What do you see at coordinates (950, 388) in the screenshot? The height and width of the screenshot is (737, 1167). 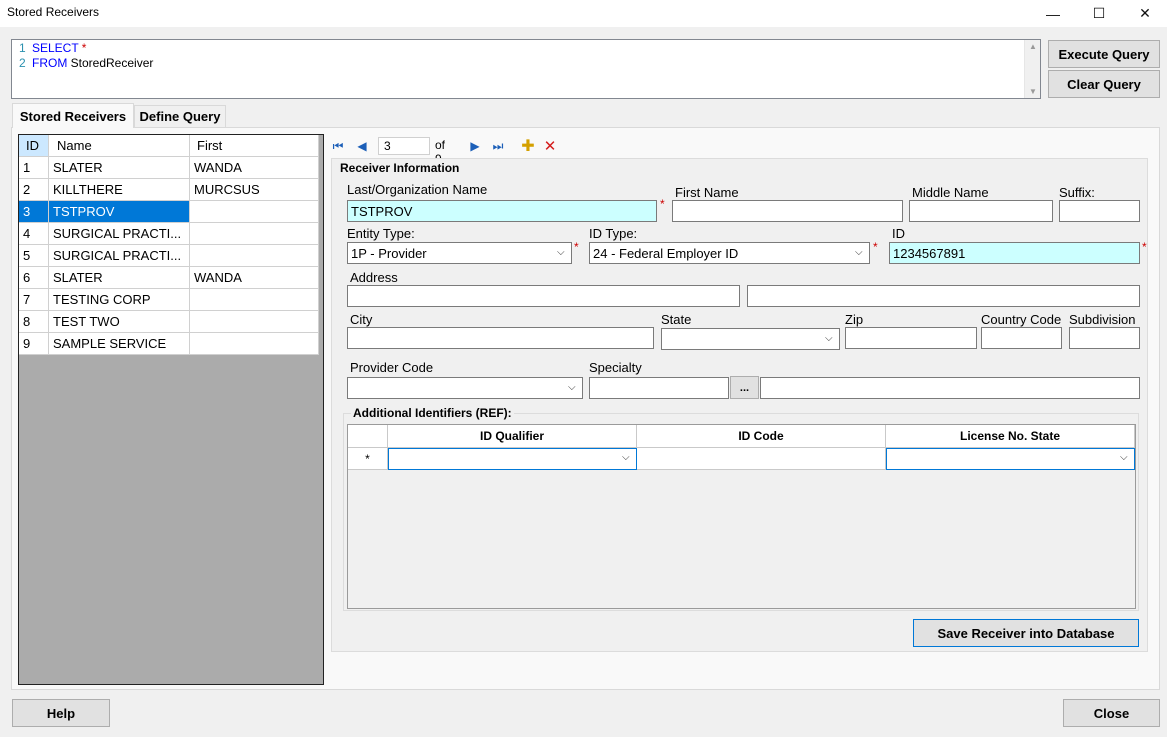 I see `specialty-description-input` at bounding box center [950, 388].